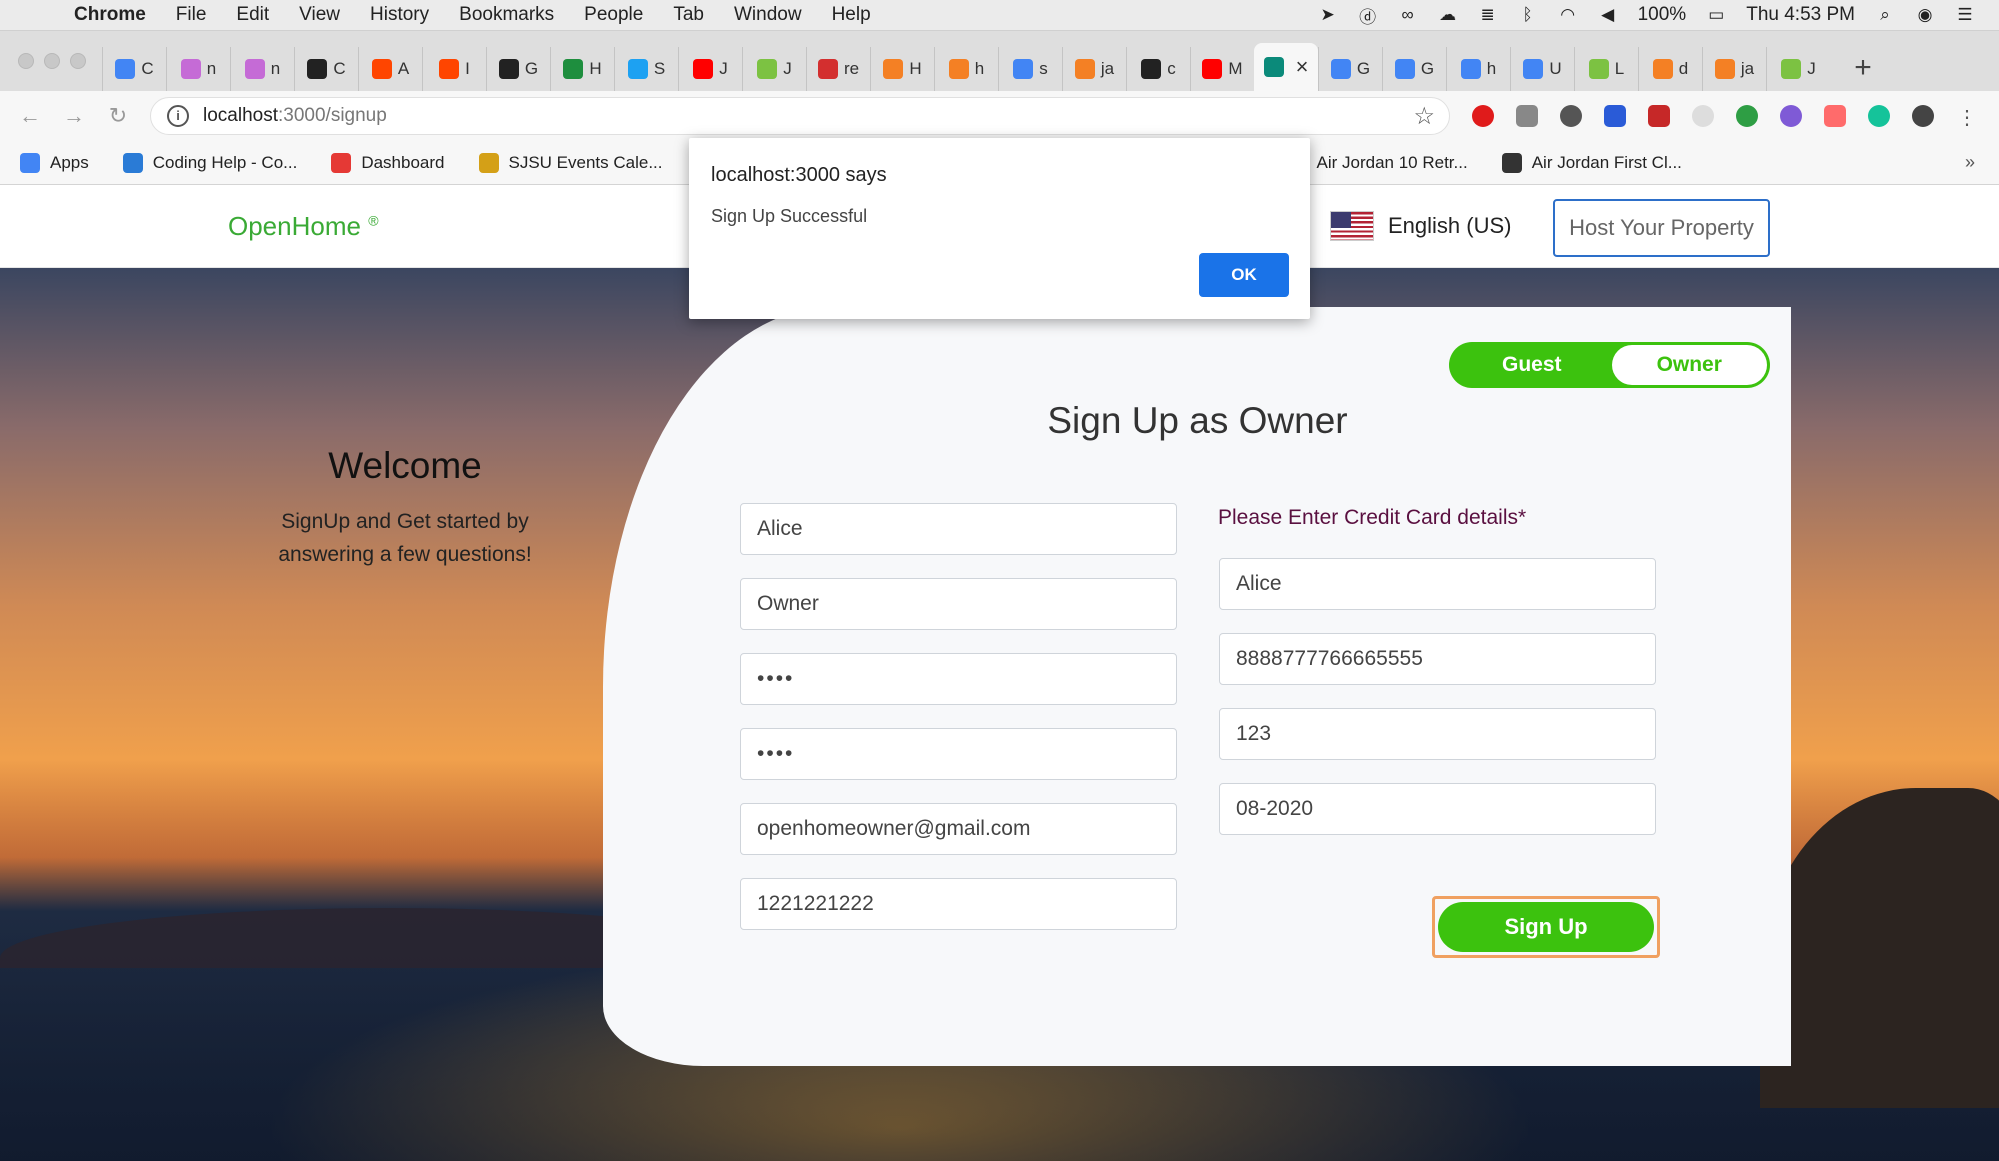 The height and width of the screenshot is (1161, 1999). What do you see at coordinates (74, 116) in the screenshot?
I see `forward-arrow-icon: →` at bounding box center [74, 116].